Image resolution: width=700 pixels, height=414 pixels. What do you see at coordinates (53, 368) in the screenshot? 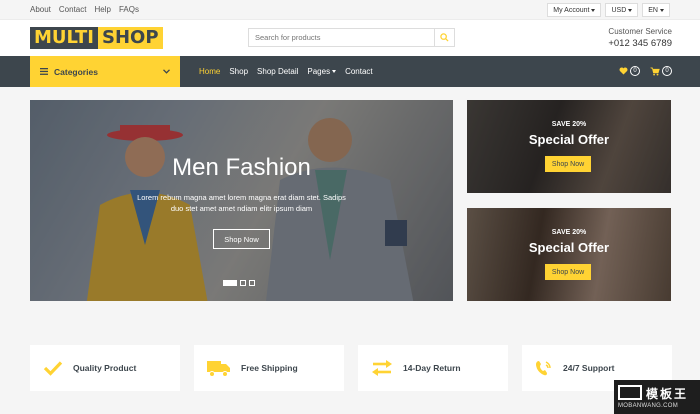
I see `check-icon` at bounding box center [53, 368].